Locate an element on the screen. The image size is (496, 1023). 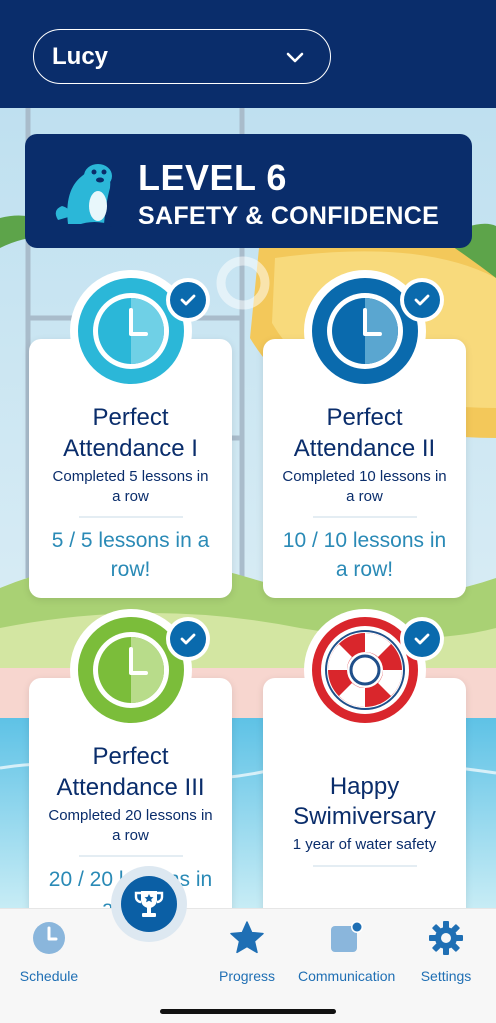
nav-progress: Progress is located at coordinates (247, 952).